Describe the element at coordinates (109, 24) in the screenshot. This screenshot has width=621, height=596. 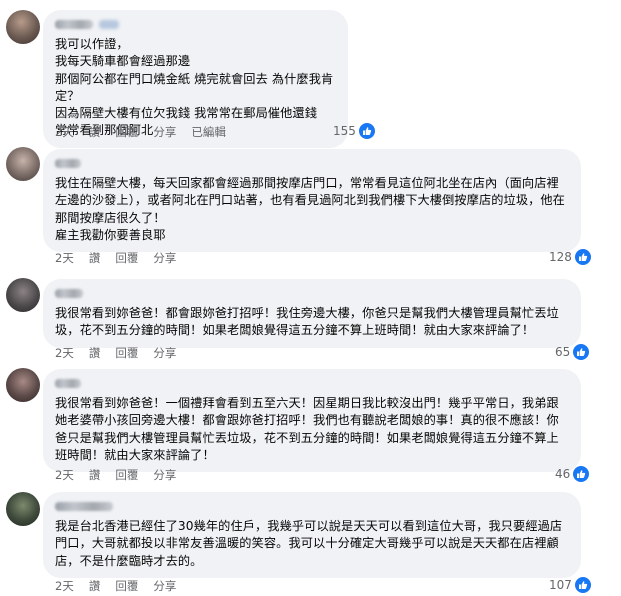
I see `blurred-author-name-suffix` at that location.